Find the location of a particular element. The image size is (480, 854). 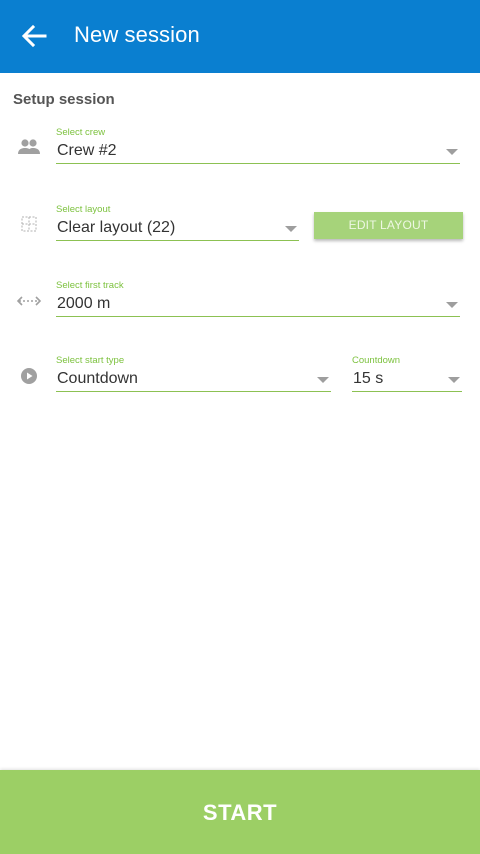

start-type-select-value: Countdown is located at coordinates (97, 378).